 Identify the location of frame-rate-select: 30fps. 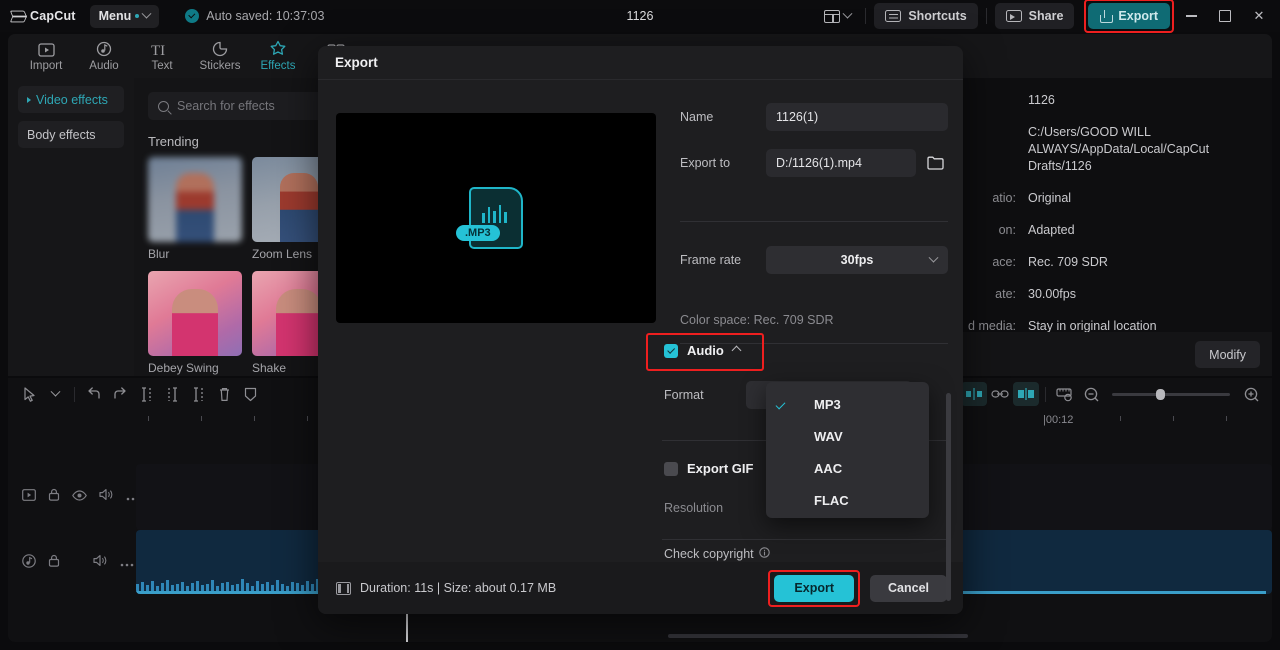
(857, 260).